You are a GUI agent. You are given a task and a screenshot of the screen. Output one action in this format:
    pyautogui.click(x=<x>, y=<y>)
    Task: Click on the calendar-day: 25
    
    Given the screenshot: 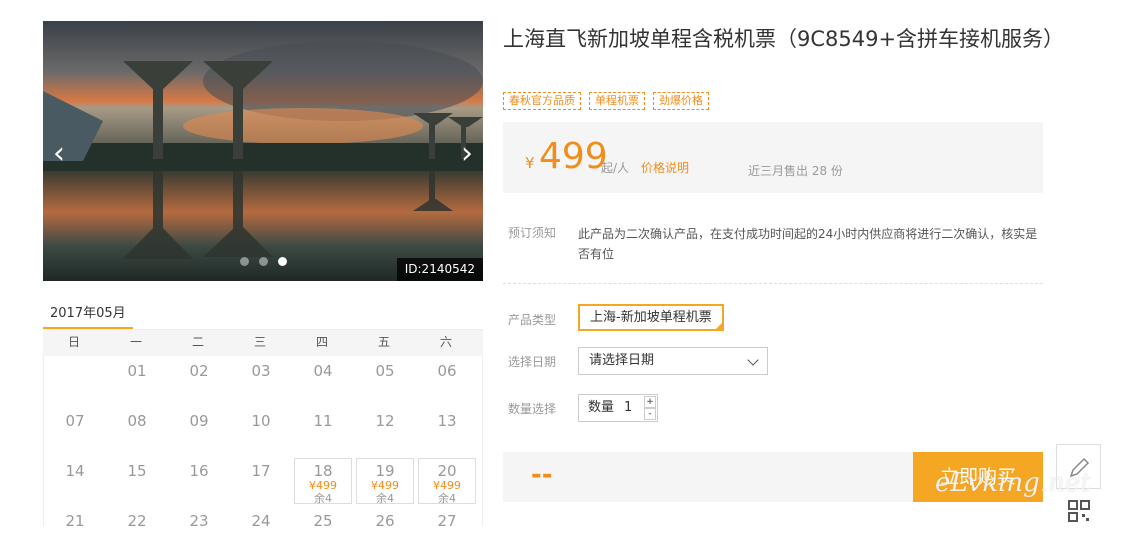 What is the action you would take?
    pyautogui.click(x=323, y=529)
    